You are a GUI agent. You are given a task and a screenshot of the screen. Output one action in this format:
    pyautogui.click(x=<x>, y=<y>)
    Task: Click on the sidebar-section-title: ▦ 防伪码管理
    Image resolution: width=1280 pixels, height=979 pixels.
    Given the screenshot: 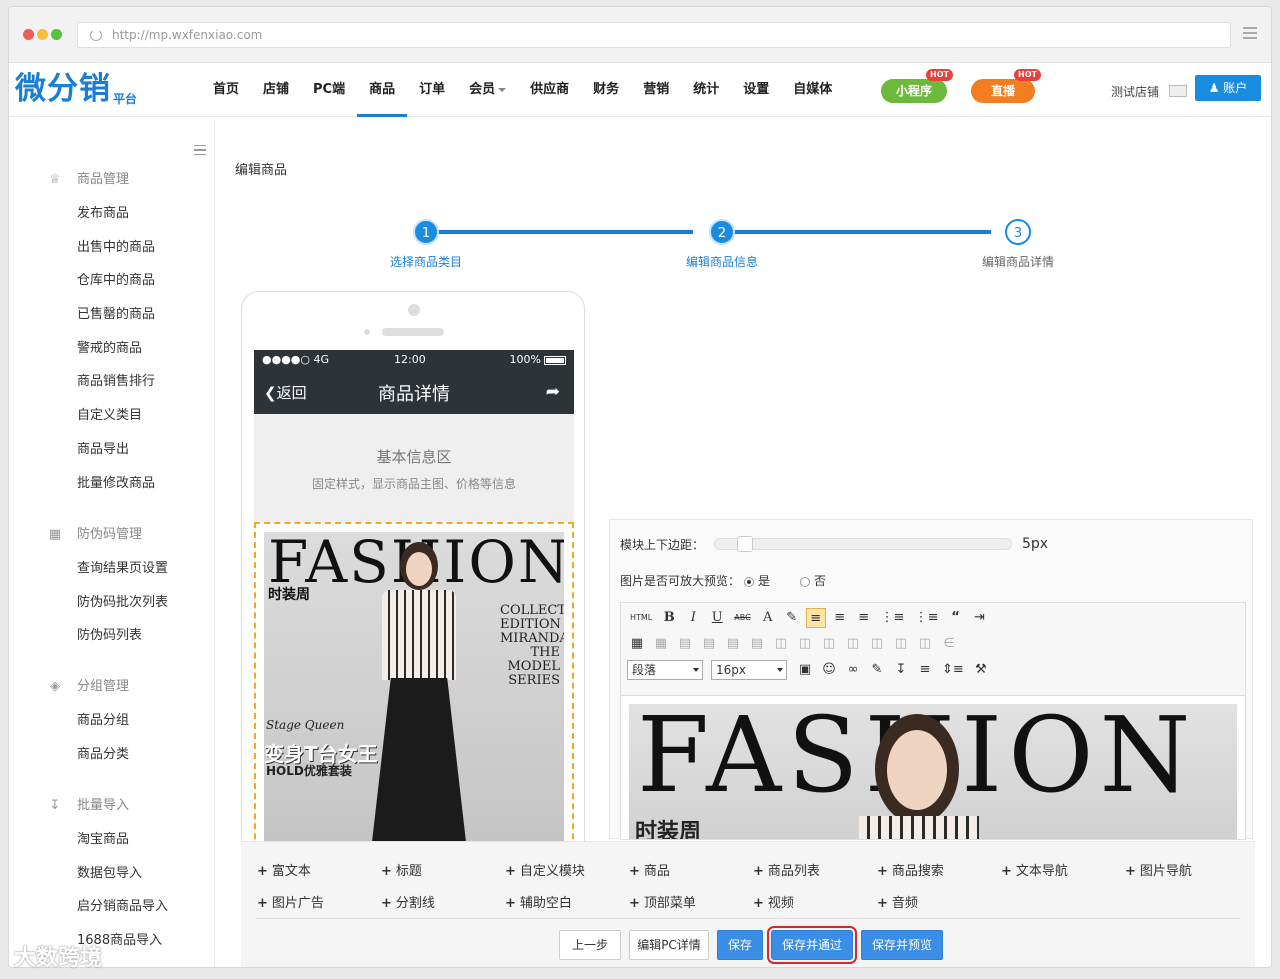 What is the action you would take?
    pyautogui.click(x=112, y=535)
    